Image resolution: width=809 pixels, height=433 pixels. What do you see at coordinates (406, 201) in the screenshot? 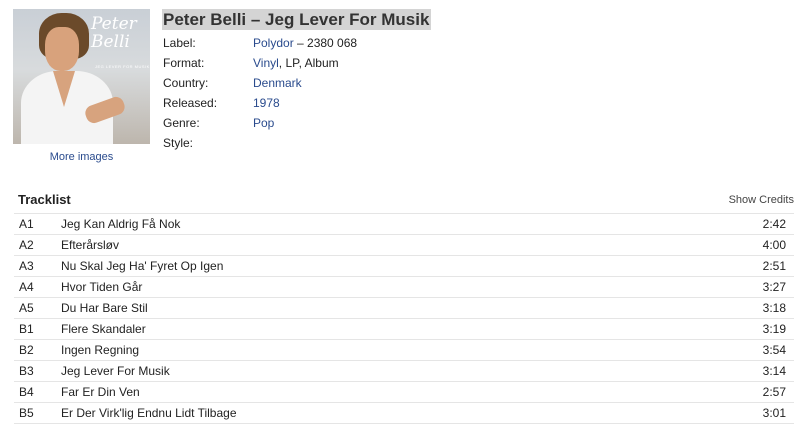
I see `tracklist-header: Tracklist Show Credits` at bounding box center [406, 201].